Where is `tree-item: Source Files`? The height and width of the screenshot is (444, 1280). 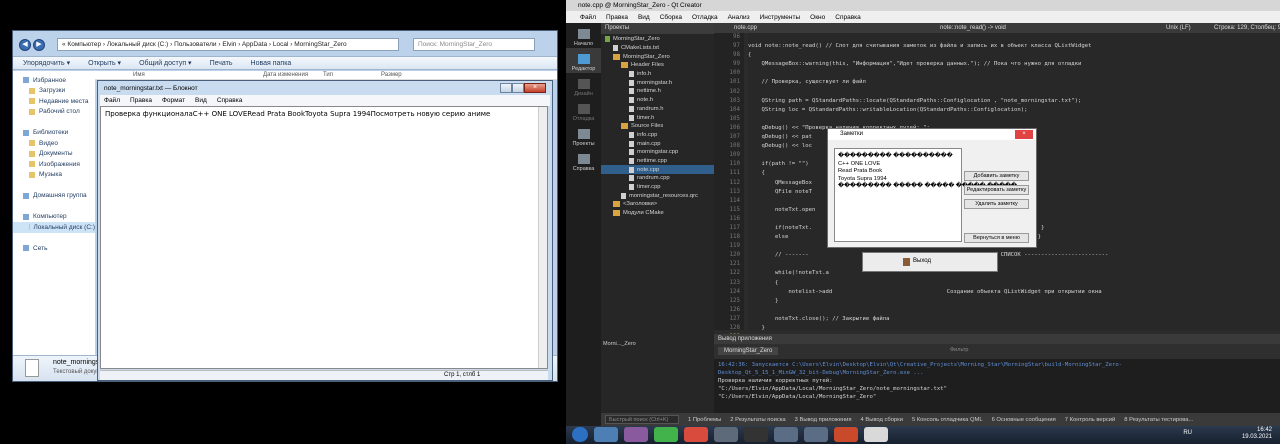 tree-item: Source Files is located at coordinates (657, 126).